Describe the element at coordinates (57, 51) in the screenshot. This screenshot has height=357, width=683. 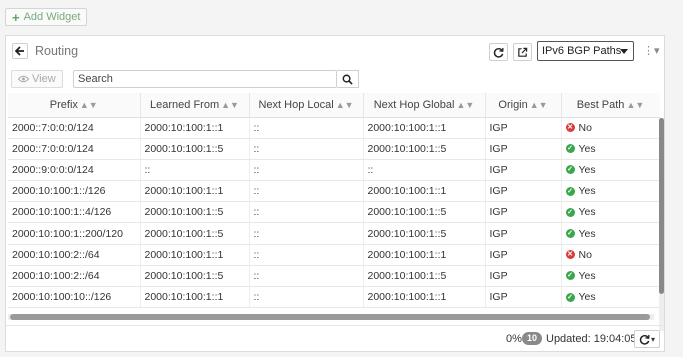
I see `widget-title: Routing` at that location.